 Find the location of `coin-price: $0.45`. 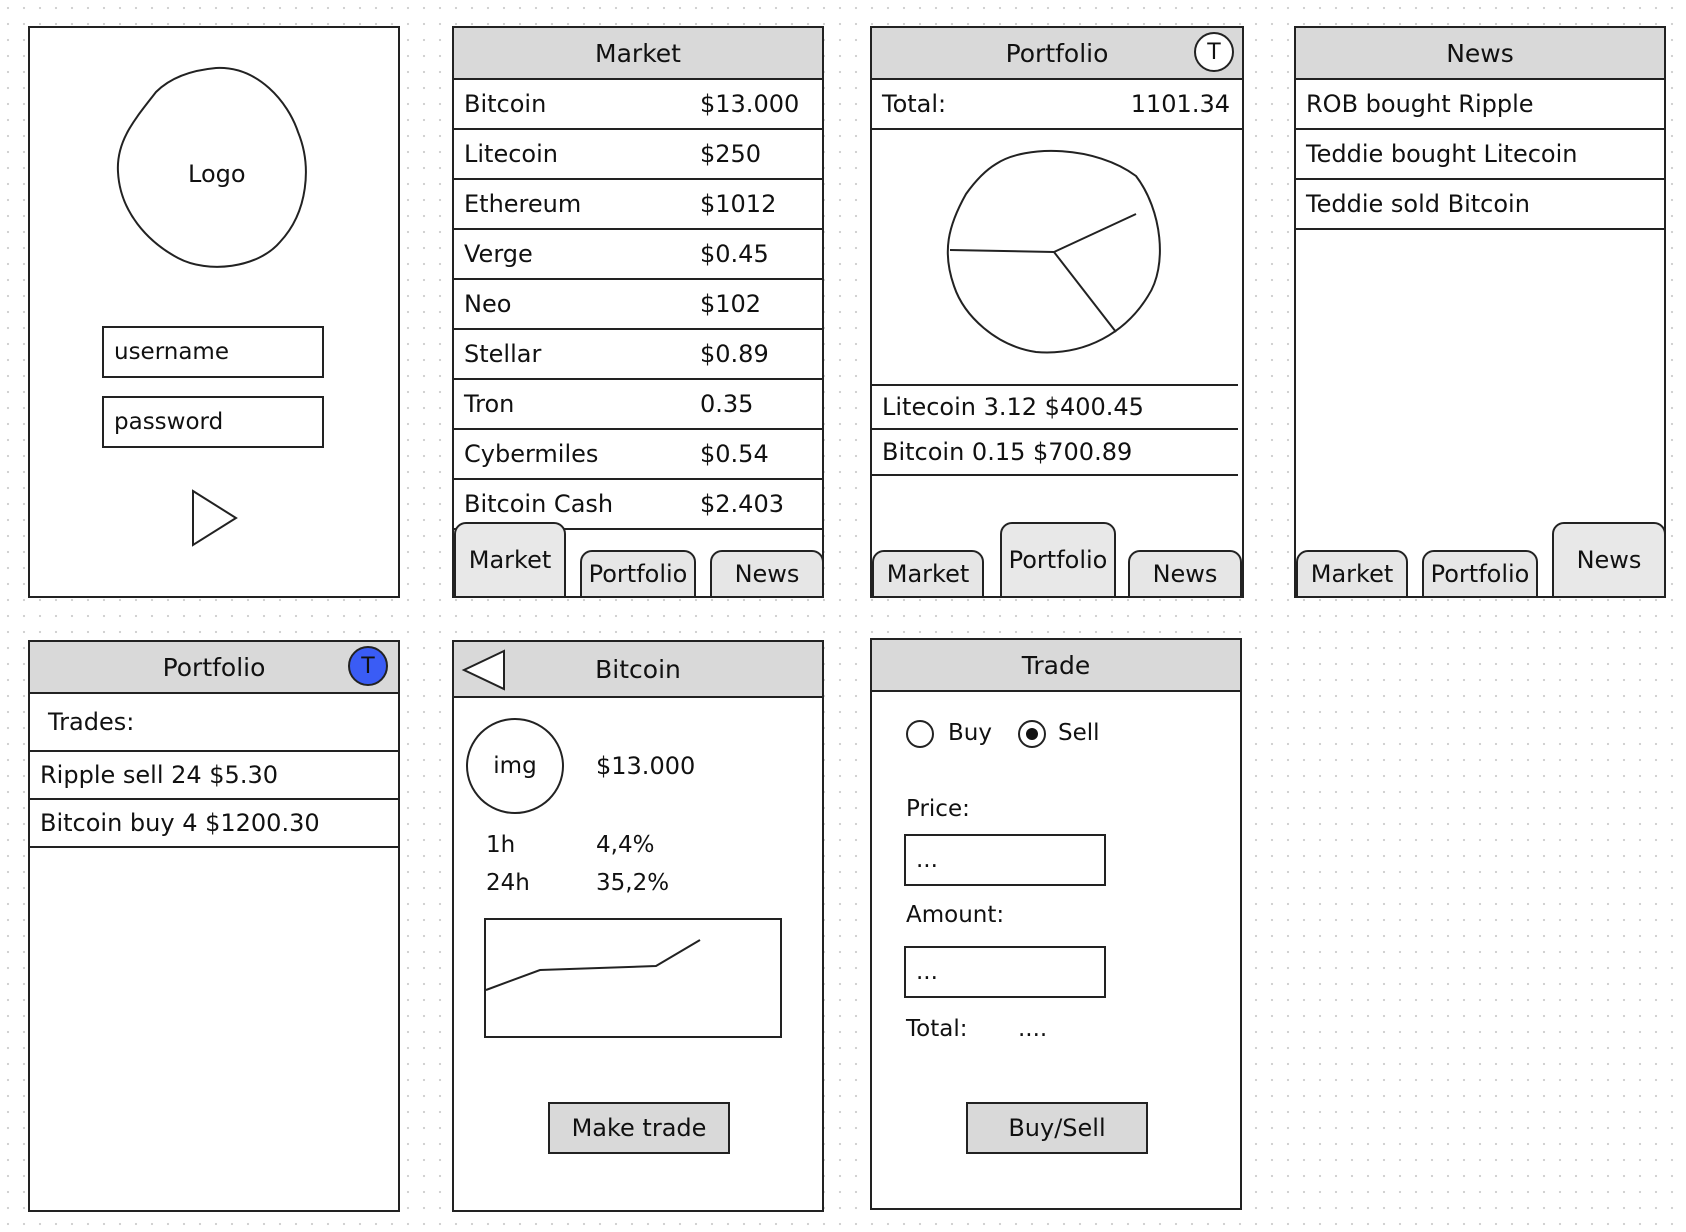

coin-price: $0.45 is located at coordinates (734, 254).